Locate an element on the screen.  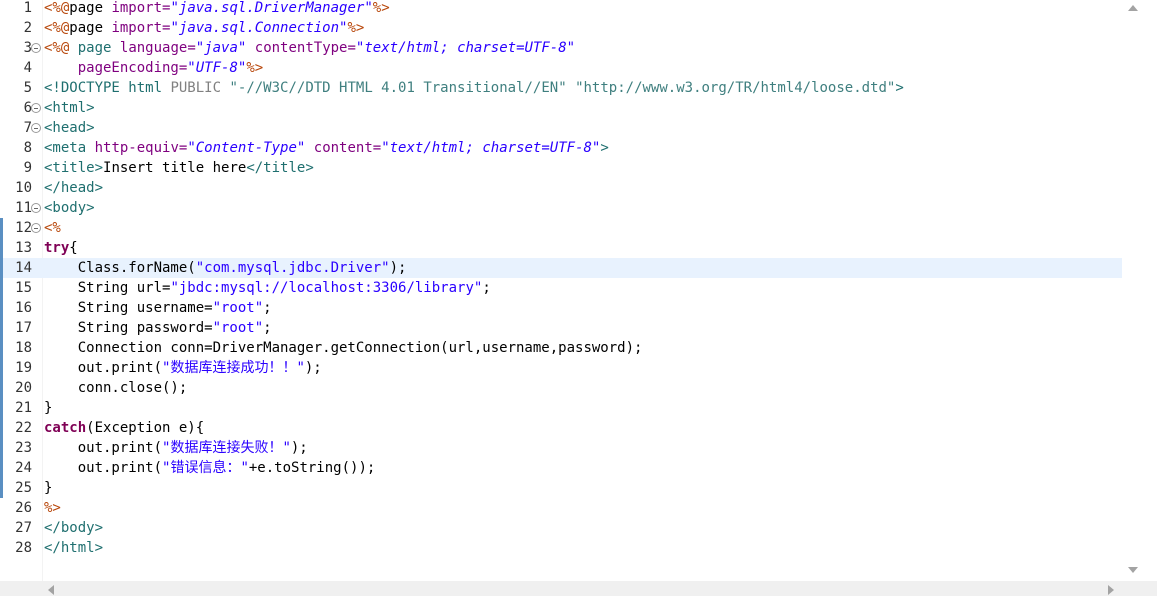
code-token: String password= is located at coordinates (128, 328).